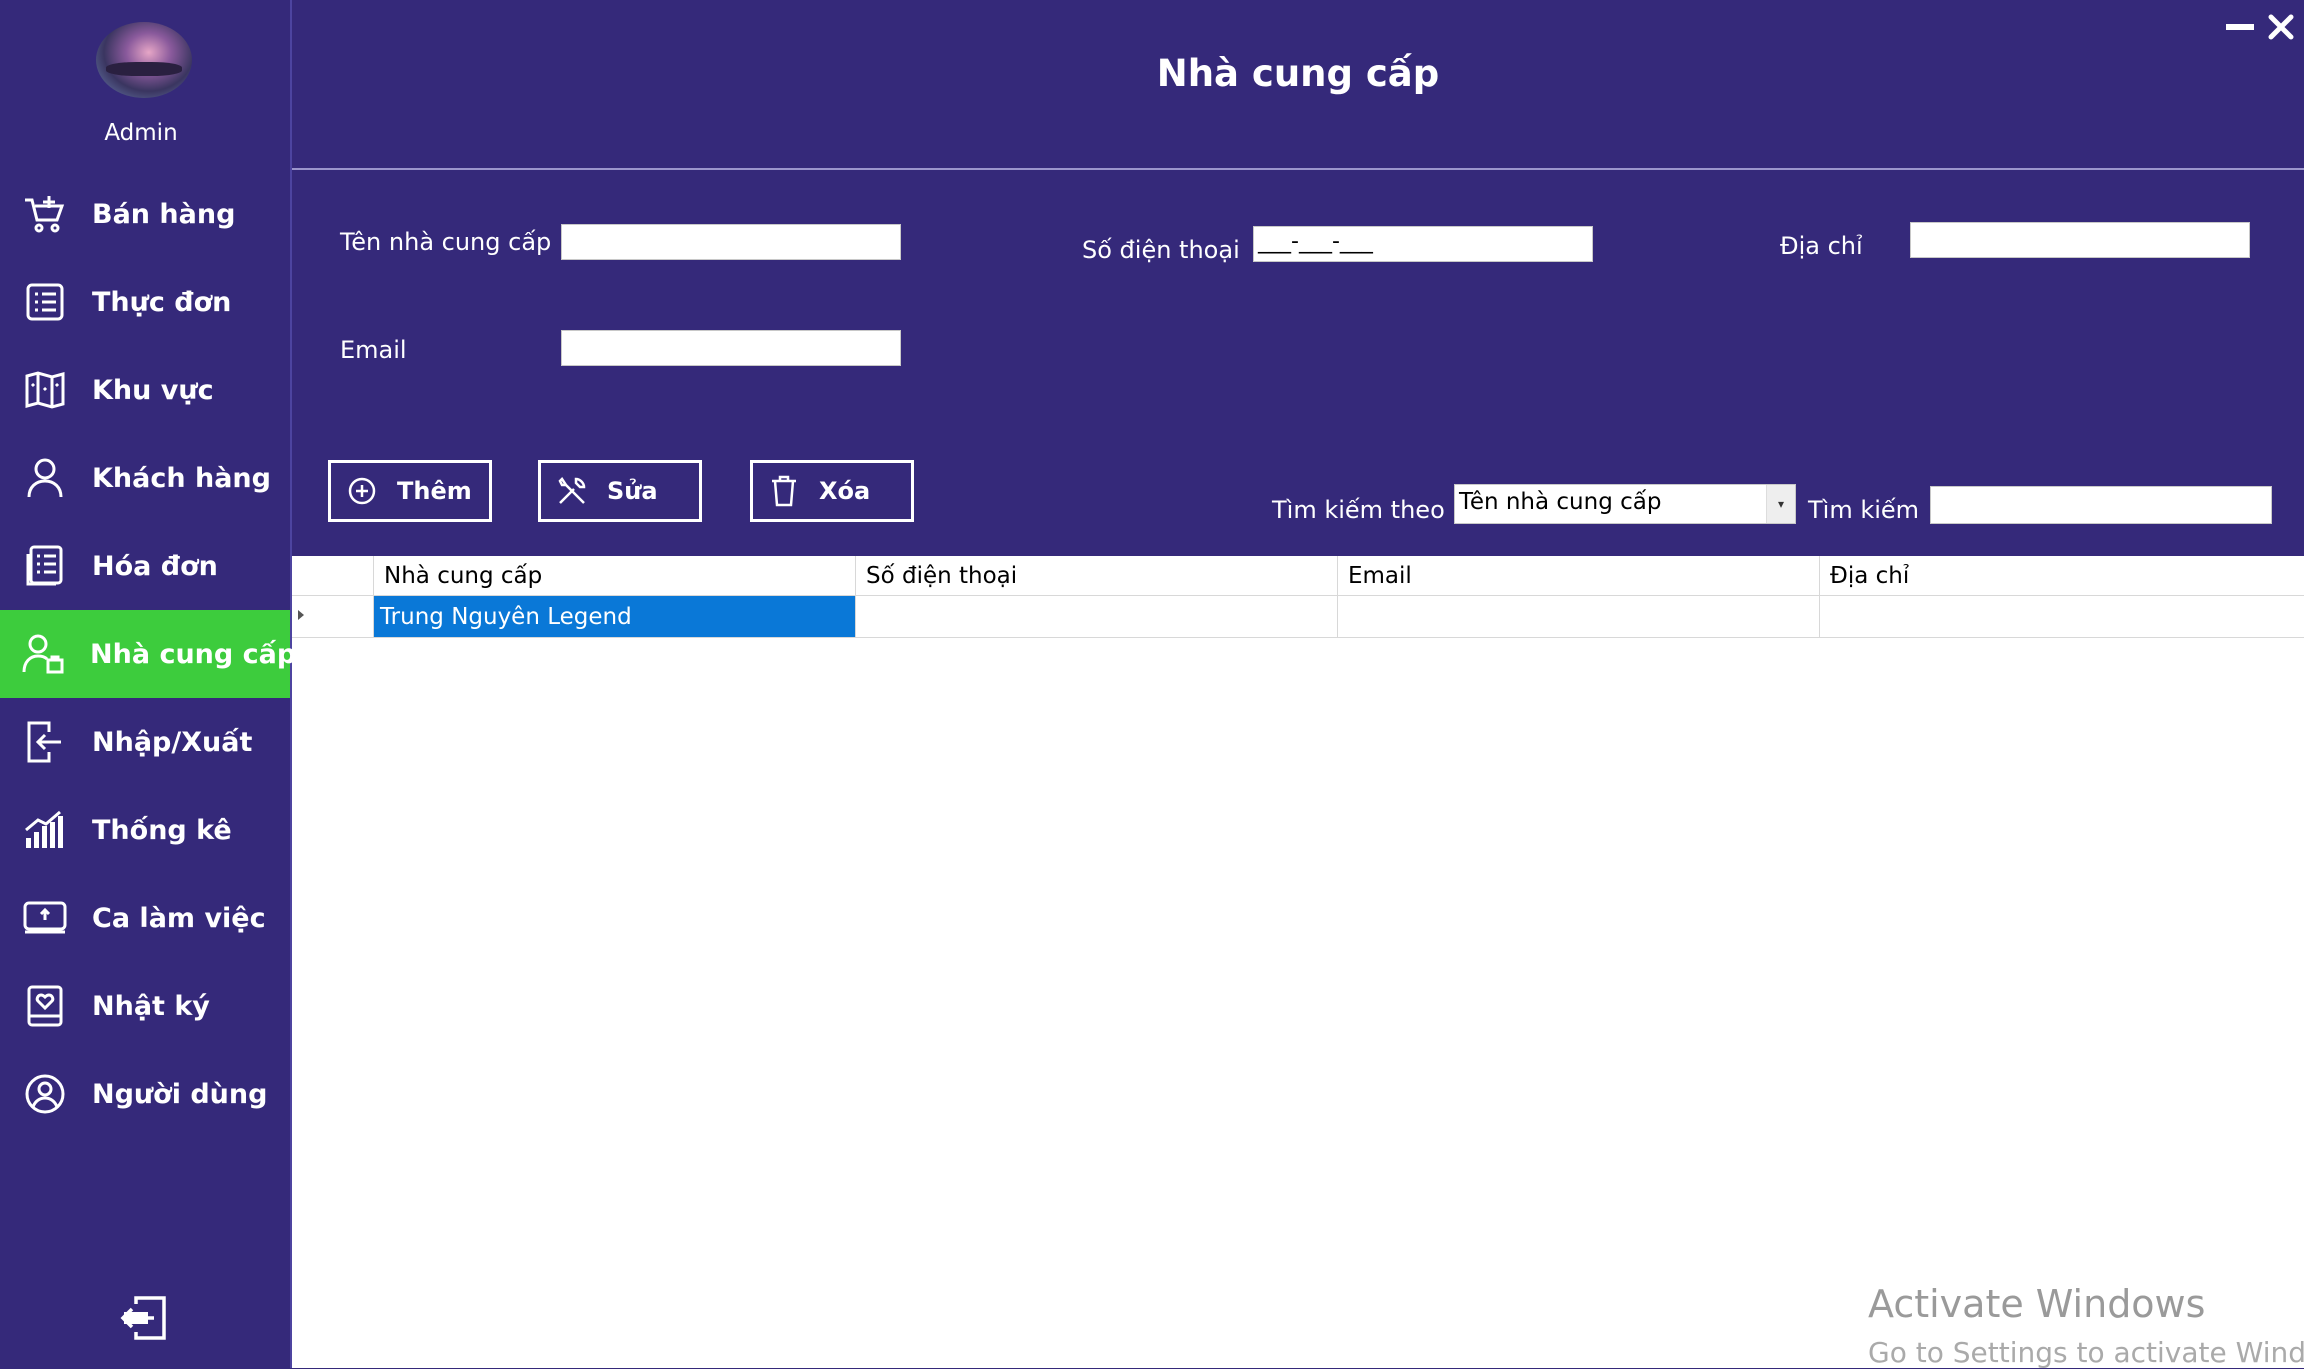 This screenshot has width=2304, height=1369. I want to click on sidebar-item-hoa-don: Hóa đơn, so click(145, 566).